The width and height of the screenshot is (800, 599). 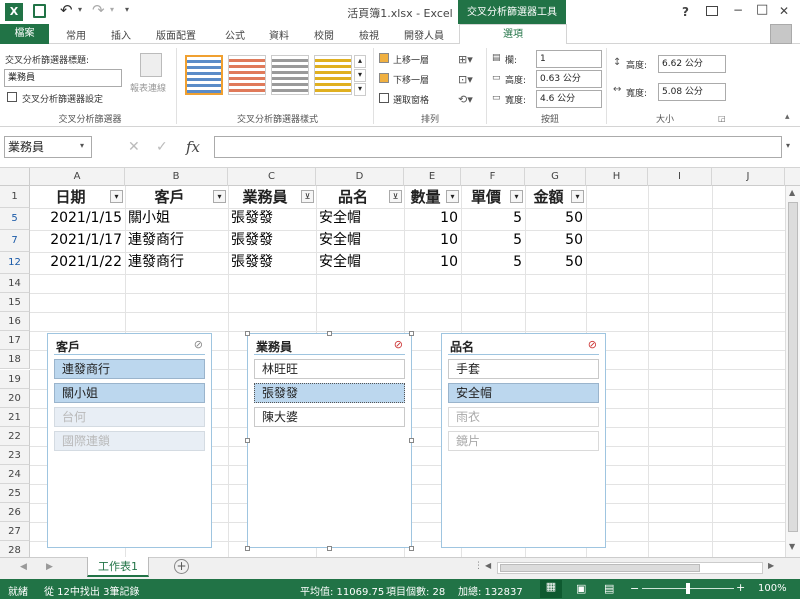 I want to click on slicer-item: 手套, so click(x=523, y=369).